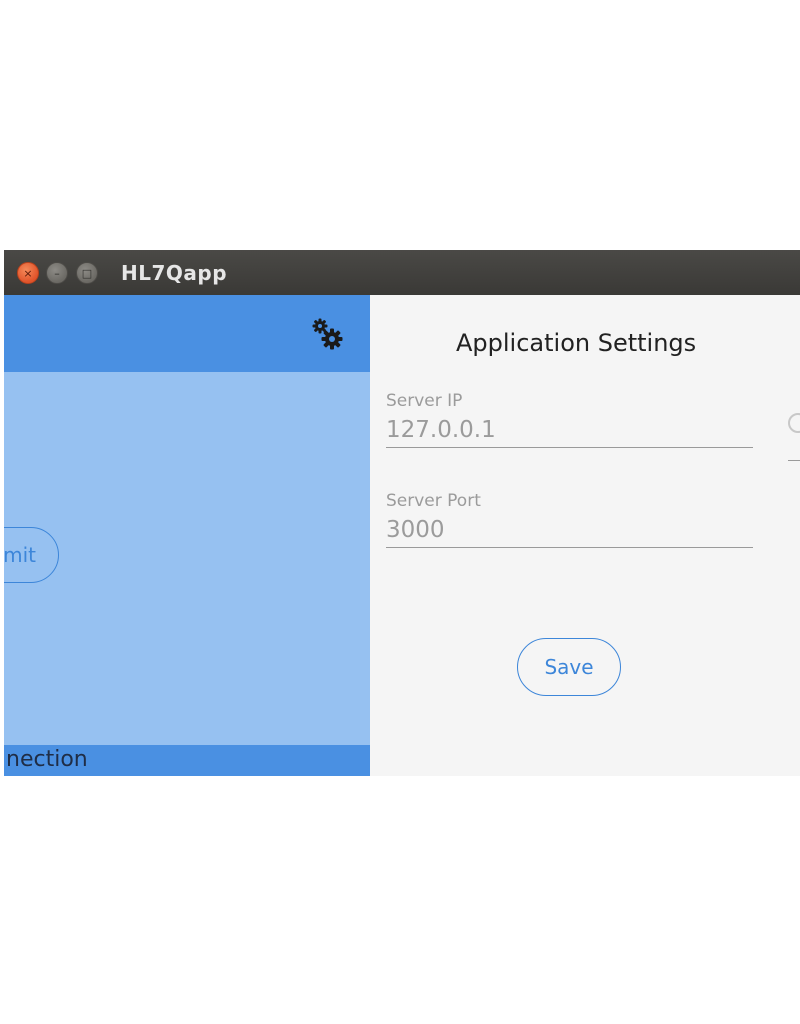  Describe the element at coordinates (433, 501) in the screenshot. I see `server-port-label: Server Port` at that location.